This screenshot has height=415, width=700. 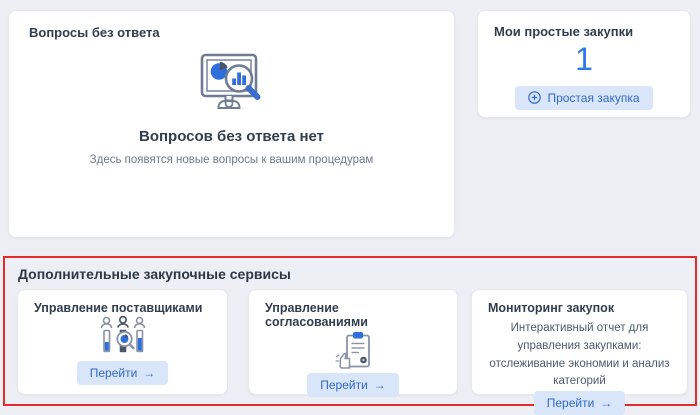 I want to click on service-card-title: Управление согласованиями, so click(x=316, y=315).